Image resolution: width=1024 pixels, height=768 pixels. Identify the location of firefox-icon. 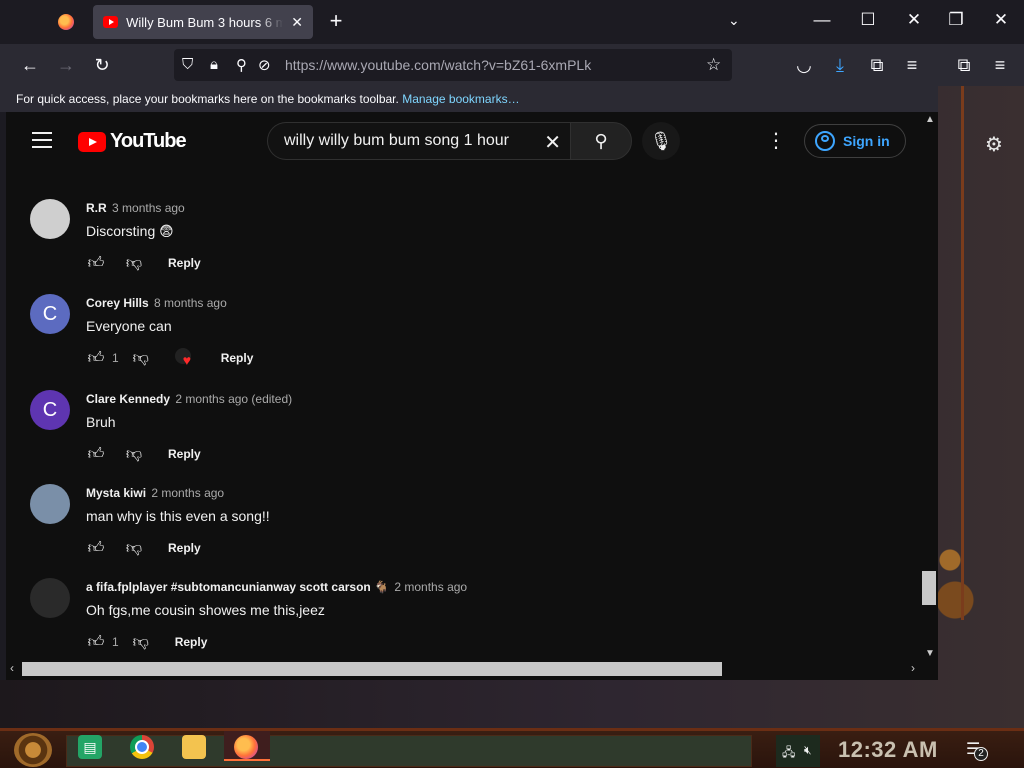
(66, 22).